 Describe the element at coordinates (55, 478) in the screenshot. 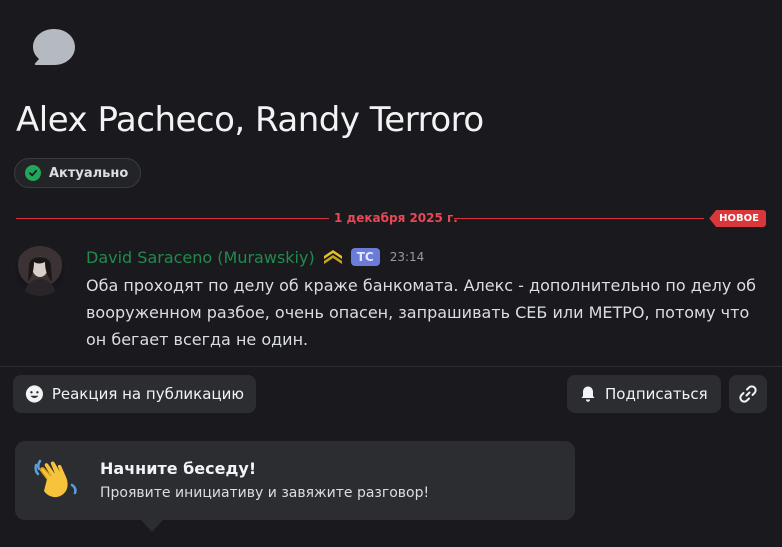

I see `waving-hand-icon` at that location.